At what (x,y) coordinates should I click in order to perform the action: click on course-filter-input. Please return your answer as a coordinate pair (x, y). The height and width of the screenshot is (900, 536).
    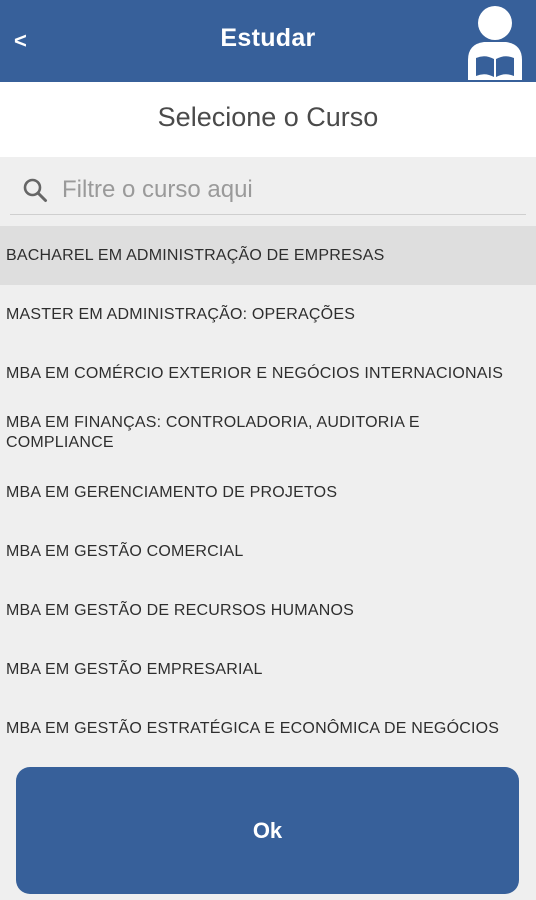
    Looking at the image, I should click on (287, 190).